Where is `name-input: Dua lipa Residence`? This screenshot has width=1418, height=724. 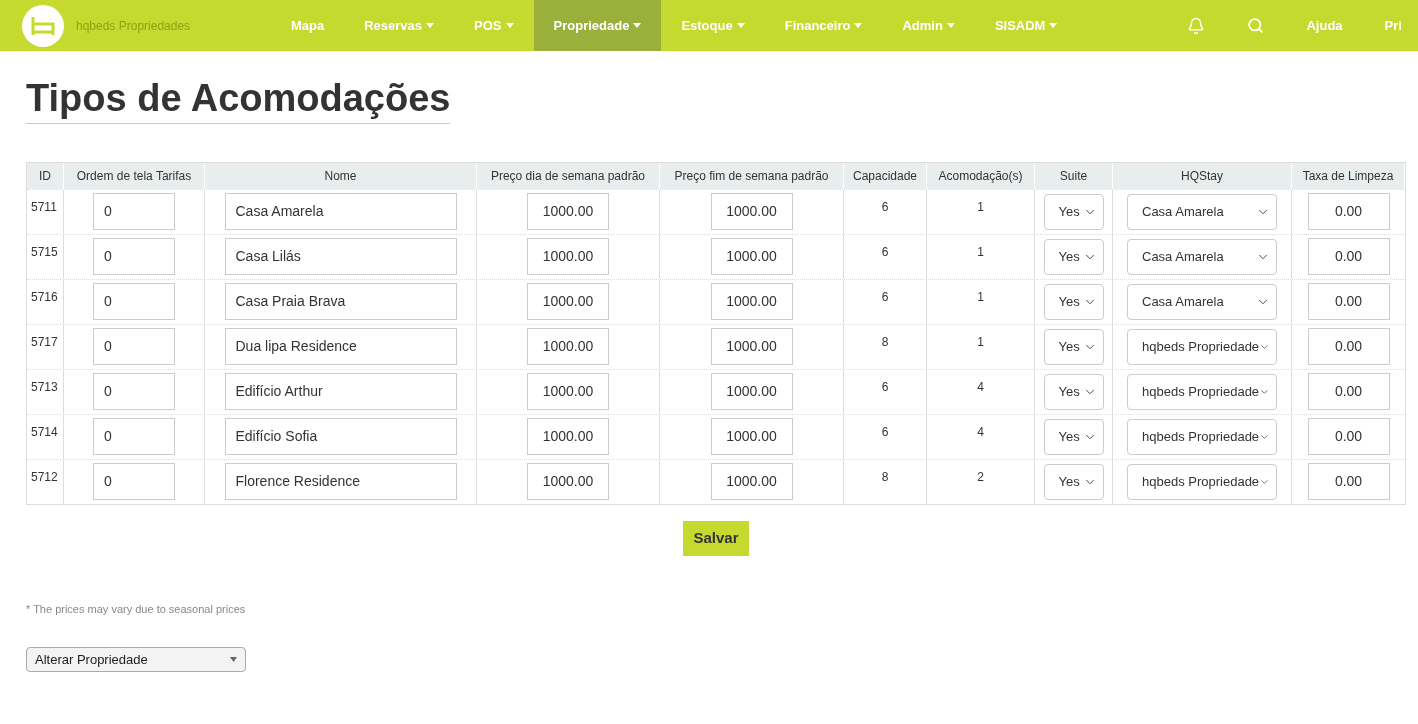 name-input: Dua lipa Residence is located at coordinates (340, 347).